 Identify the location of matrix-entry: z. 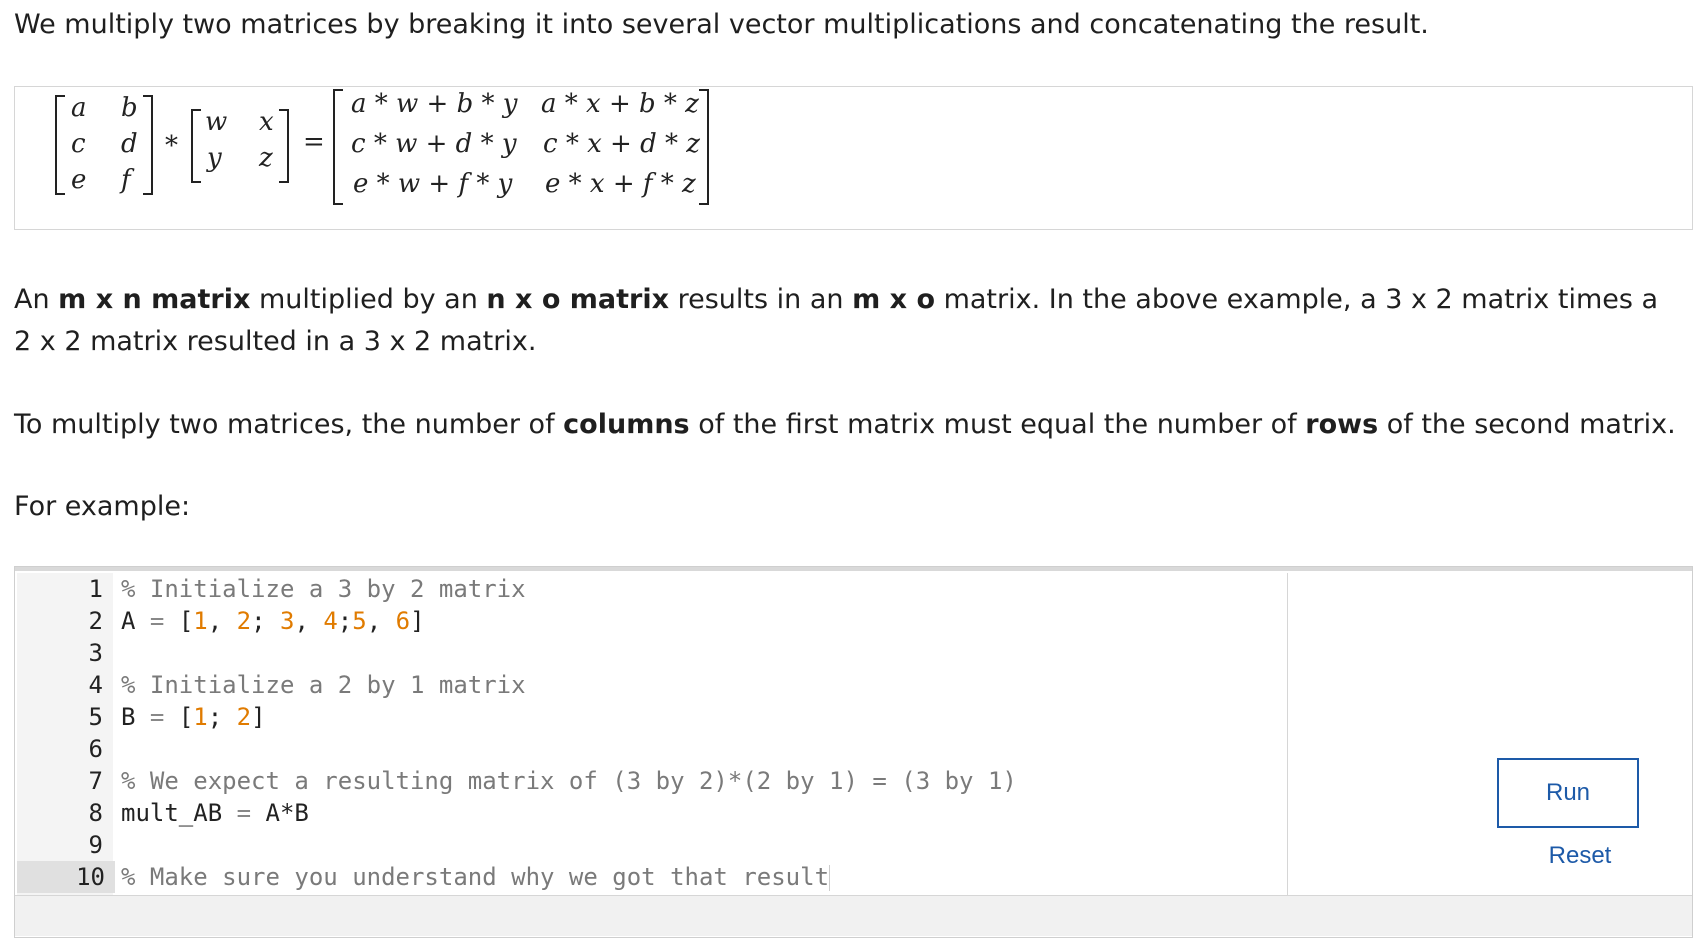
(266, 158).